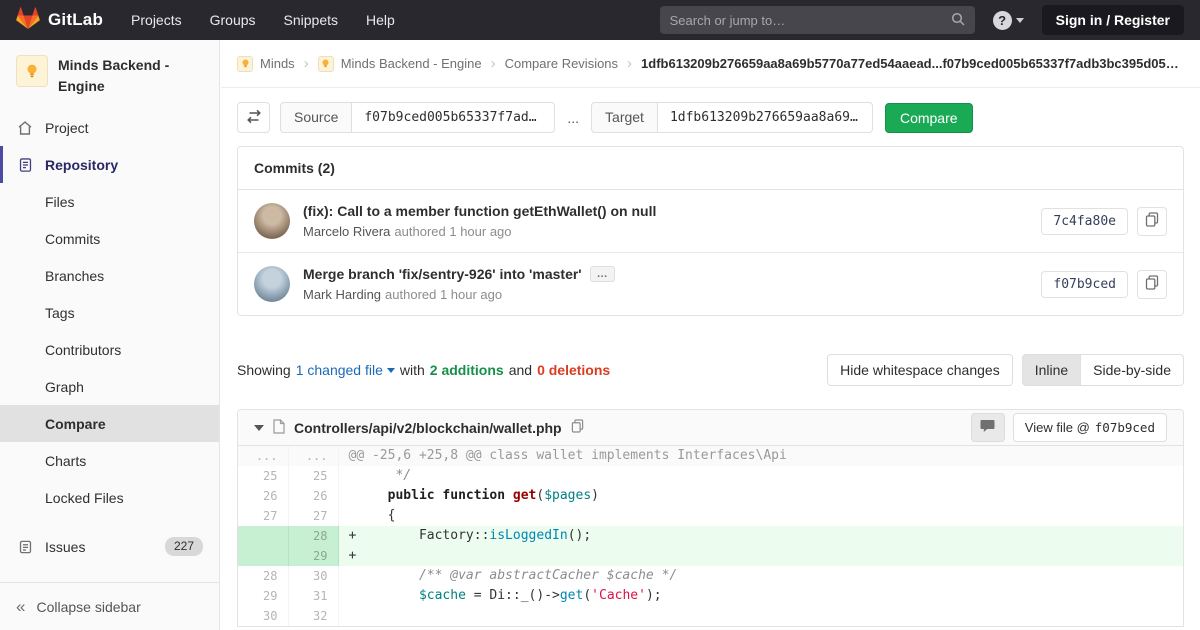 This screenshot has width=1200, height=630. I want to click on collapse-label: Collapse sidebar, so click(88, 606).